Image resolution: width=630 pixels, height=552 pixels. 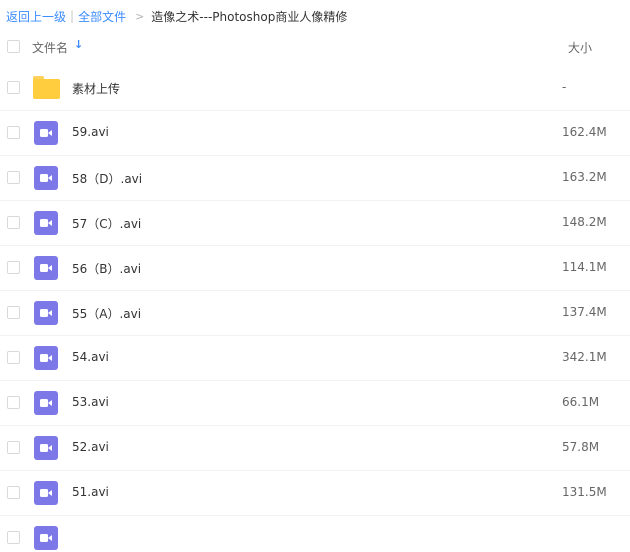 What do you see at coordinates (36, 16) in the screenshot?
I see `back-link: 返回上一级` at bounding box center [36, 16].